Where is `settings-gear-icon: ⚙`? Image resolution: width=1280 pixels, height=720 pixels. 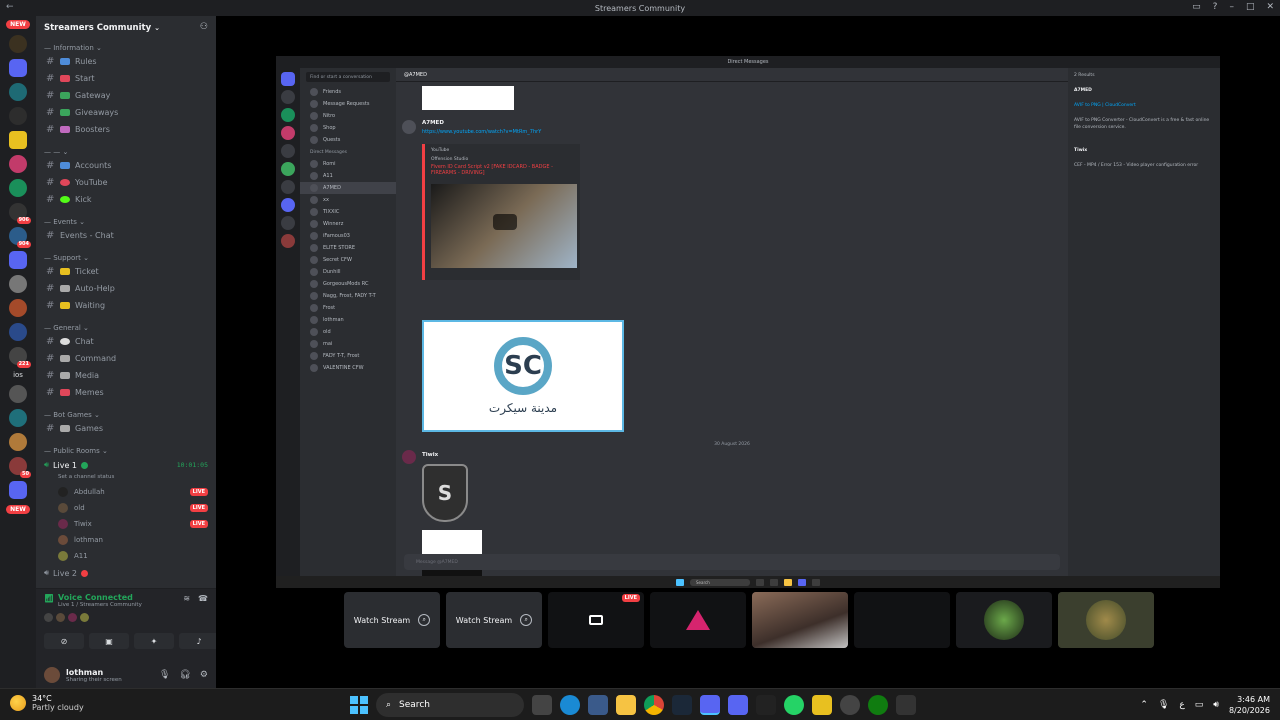
settings-gear-icon: ⚙ is located at coordinates (204, 675).